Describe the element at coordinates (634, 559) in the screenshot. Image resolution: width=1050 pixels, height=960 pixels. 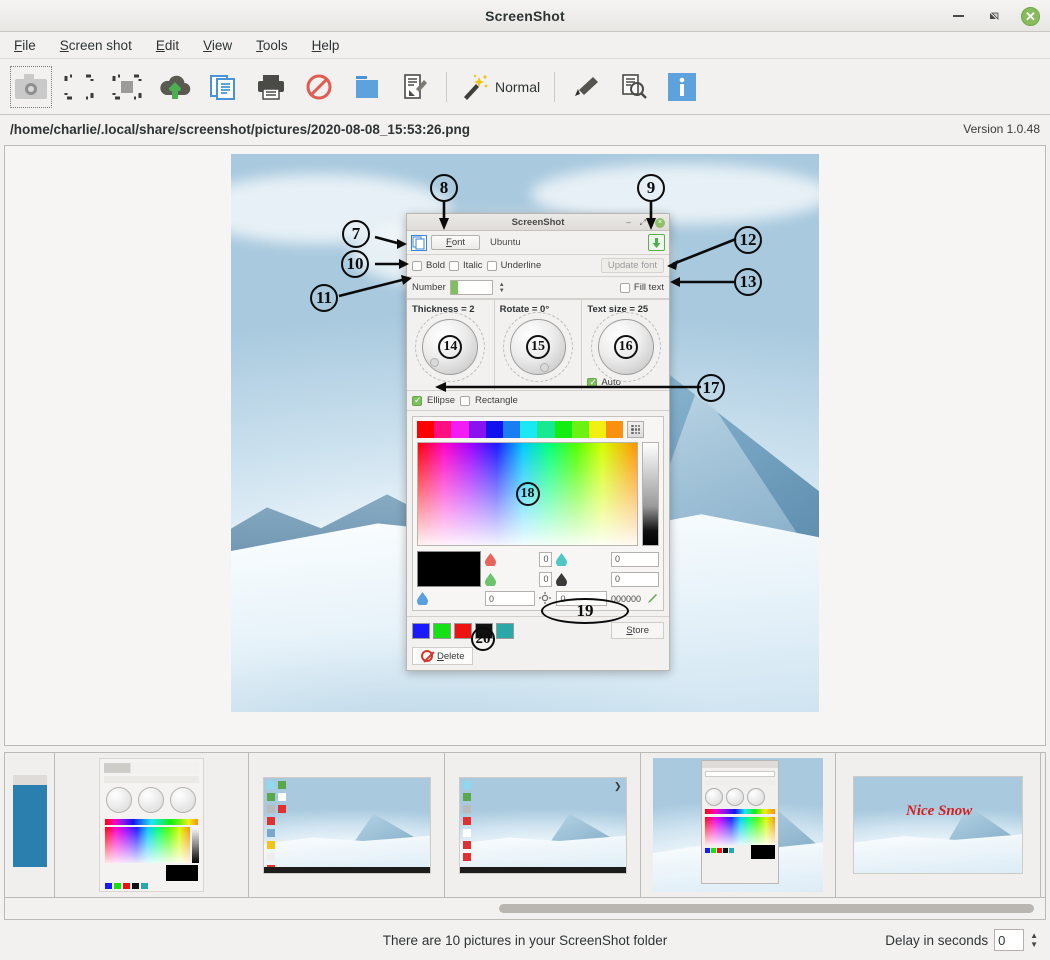
I see `cyan-value-input: 0` at that location.